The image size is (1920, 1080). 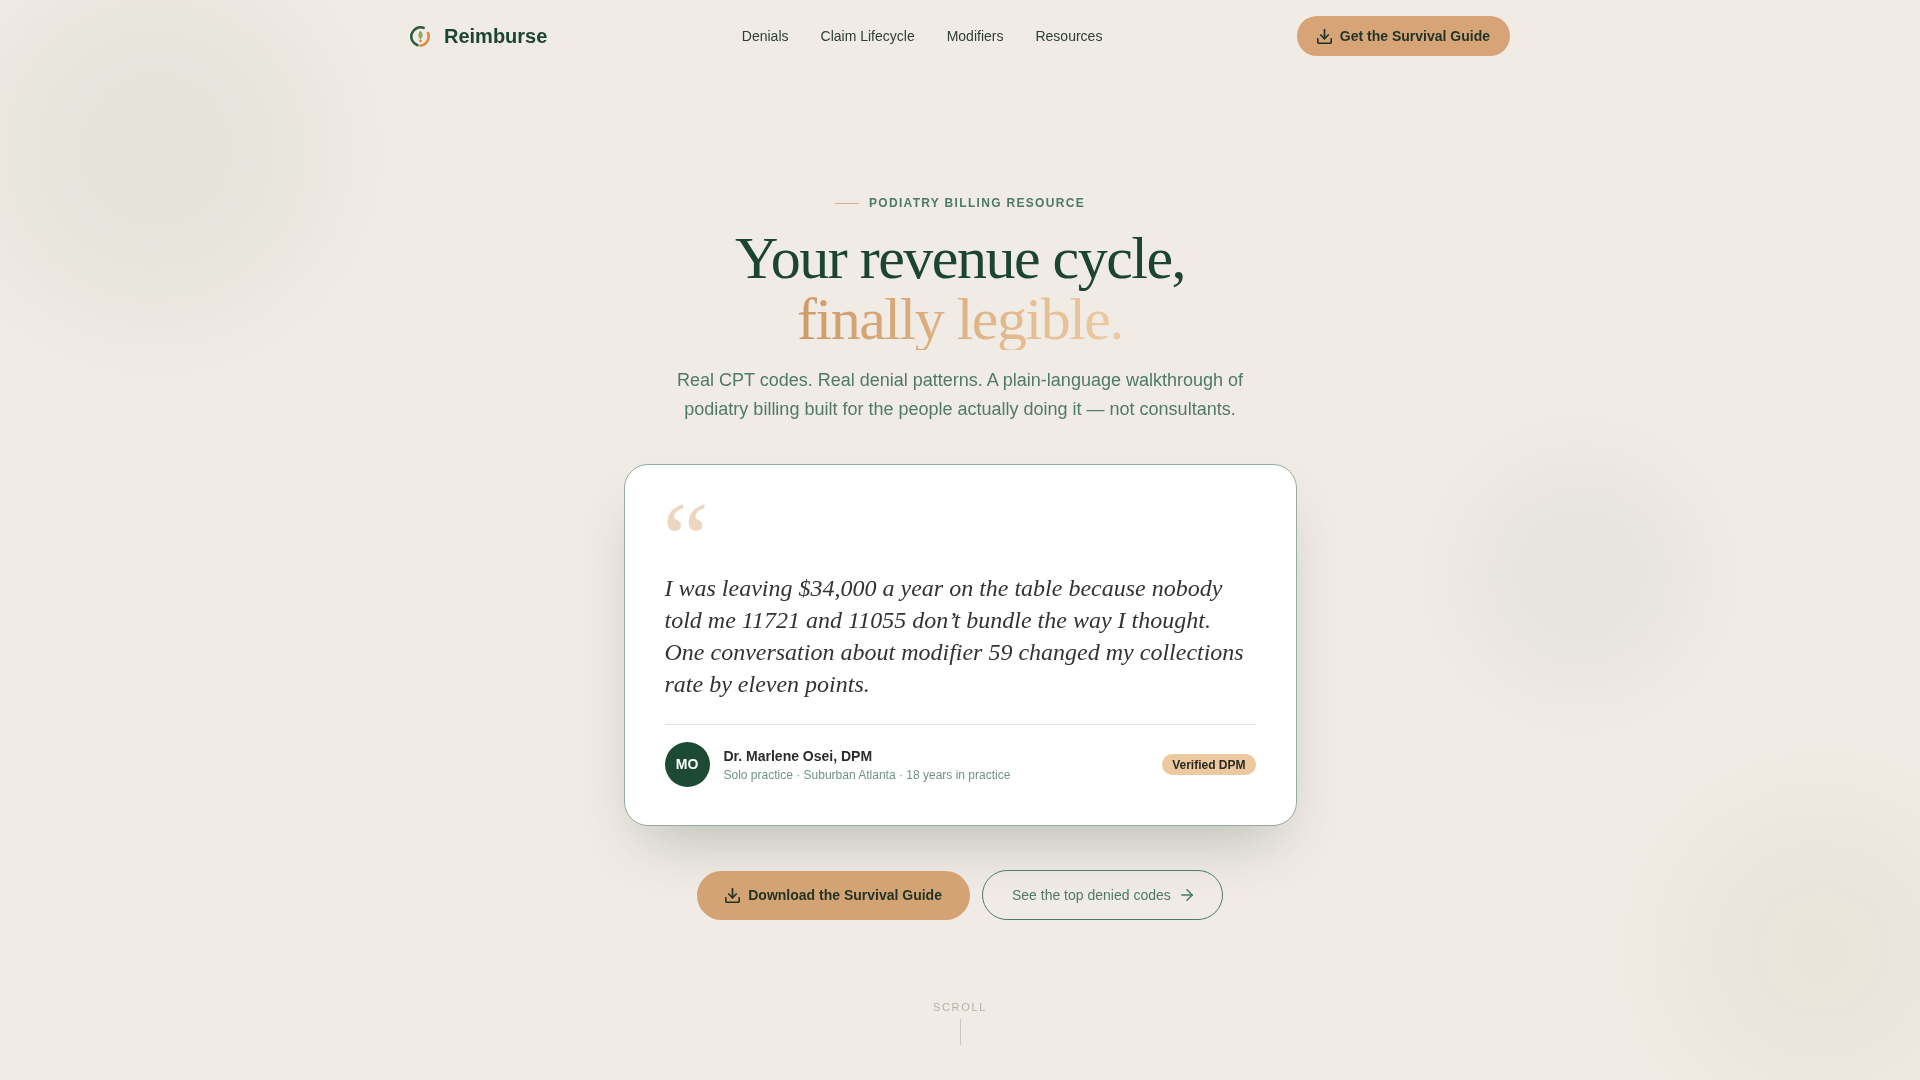 I want to click on cta-button: Get the Survival Guide, so click(x=1403, y=36).